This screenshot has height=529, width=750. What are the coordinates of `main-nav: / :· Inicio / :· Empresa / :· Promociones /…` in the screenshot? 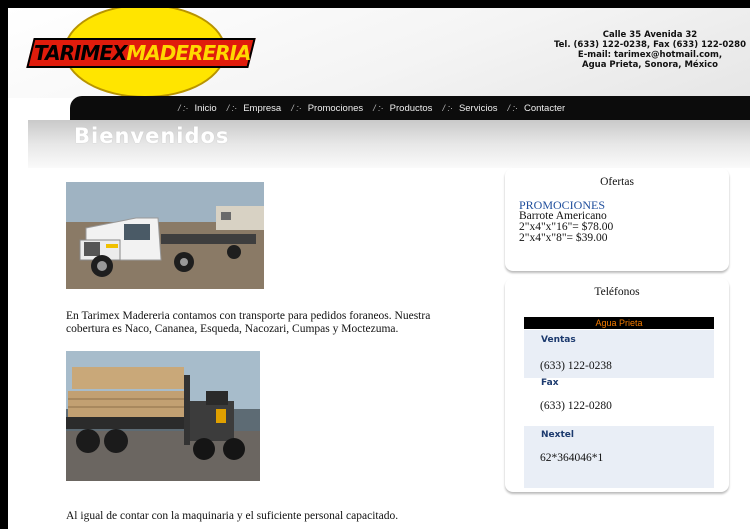 It's located at (410, 108).